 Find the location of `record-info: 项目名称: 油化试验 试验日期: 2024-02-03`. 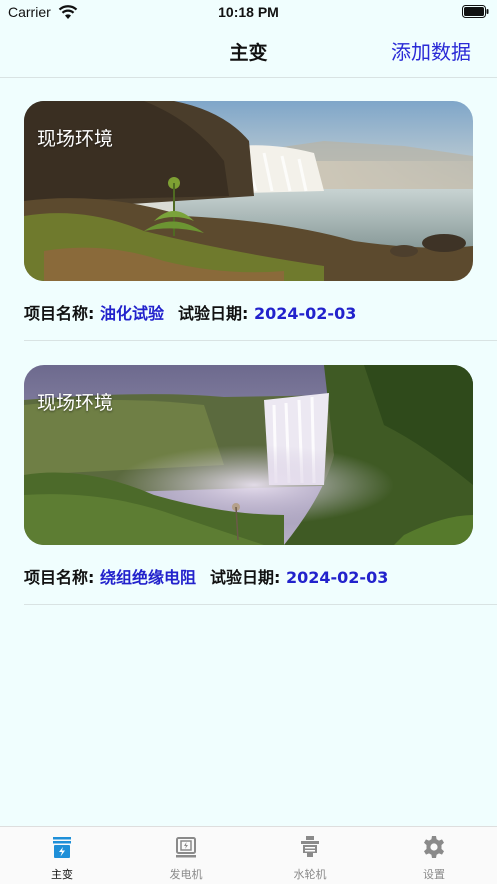

record-info: 项目名称: 油化试验 试验日期: 2024-02-03 is located at coordinates (190, 312).